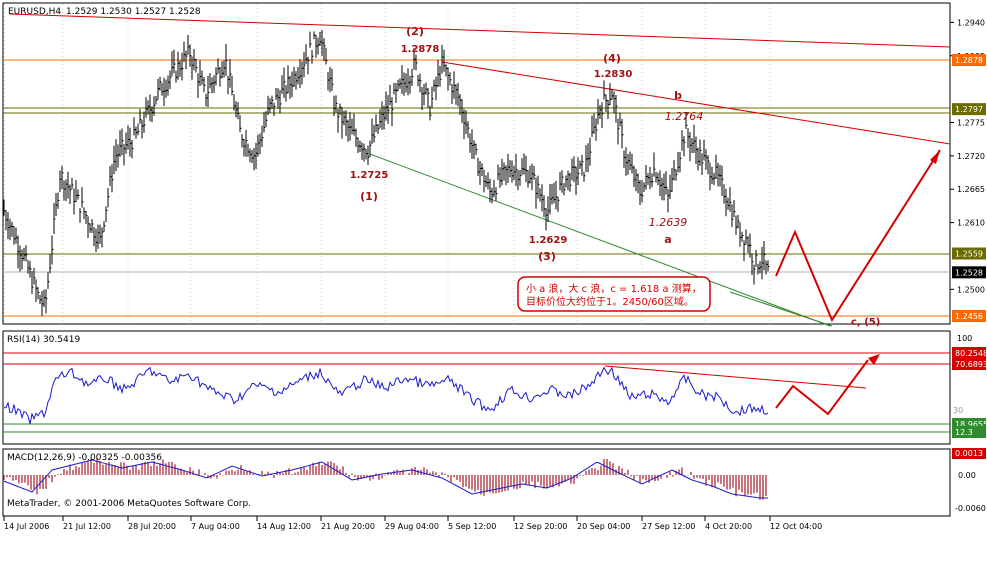 Image resolution: width=987 pixels, height=564 pixels. I want to click on wave-c5-label: c, (5), so click(865, 322).